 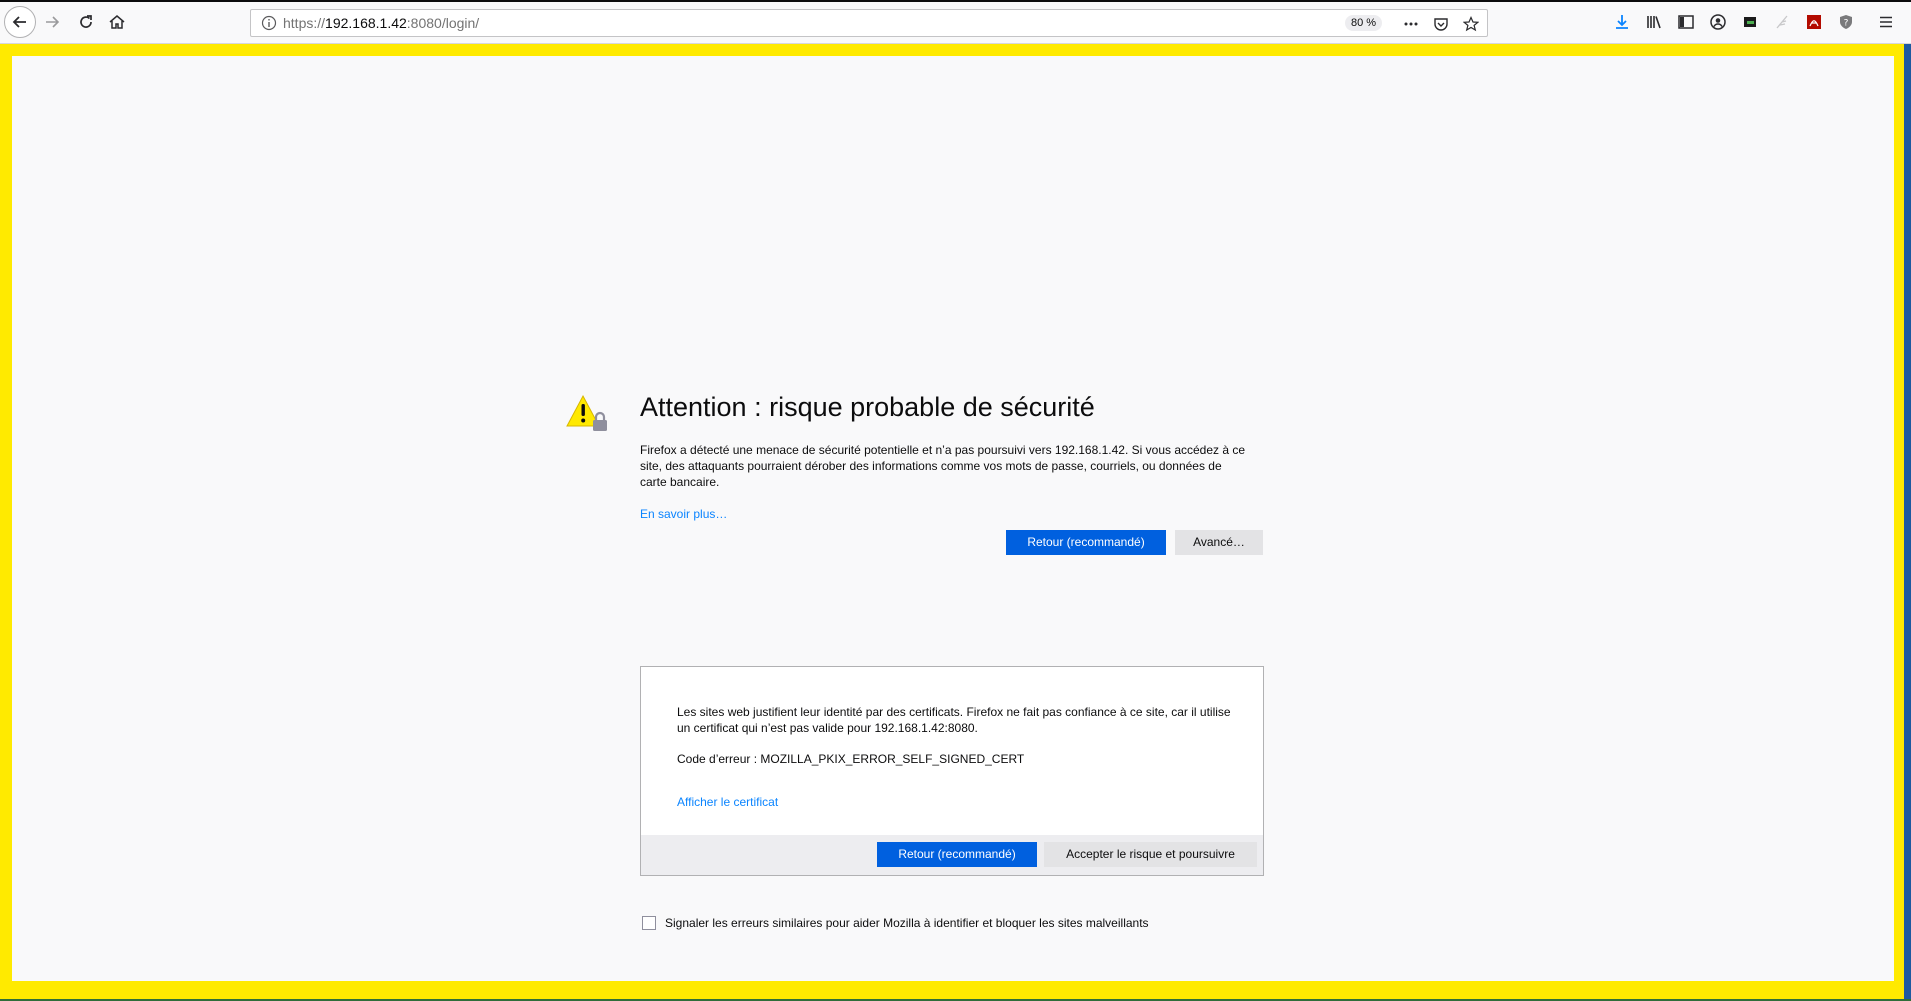 I want to click on help-icon: ?, so click(x=1846, y=22).